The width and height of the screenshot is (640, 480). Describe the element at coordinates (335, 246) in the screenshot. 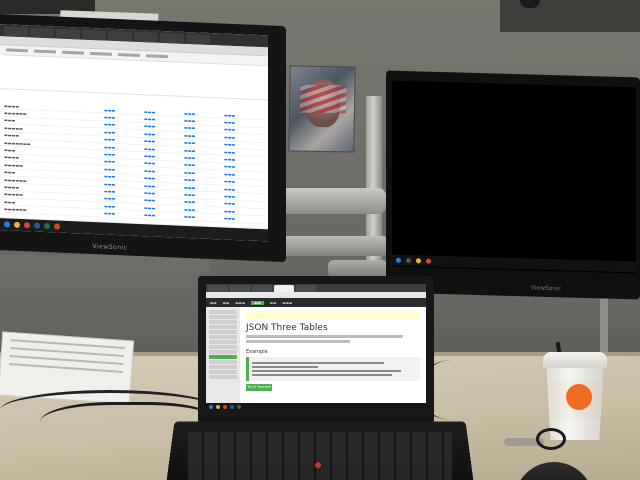

I see `monitor-arm-lower` at that location.